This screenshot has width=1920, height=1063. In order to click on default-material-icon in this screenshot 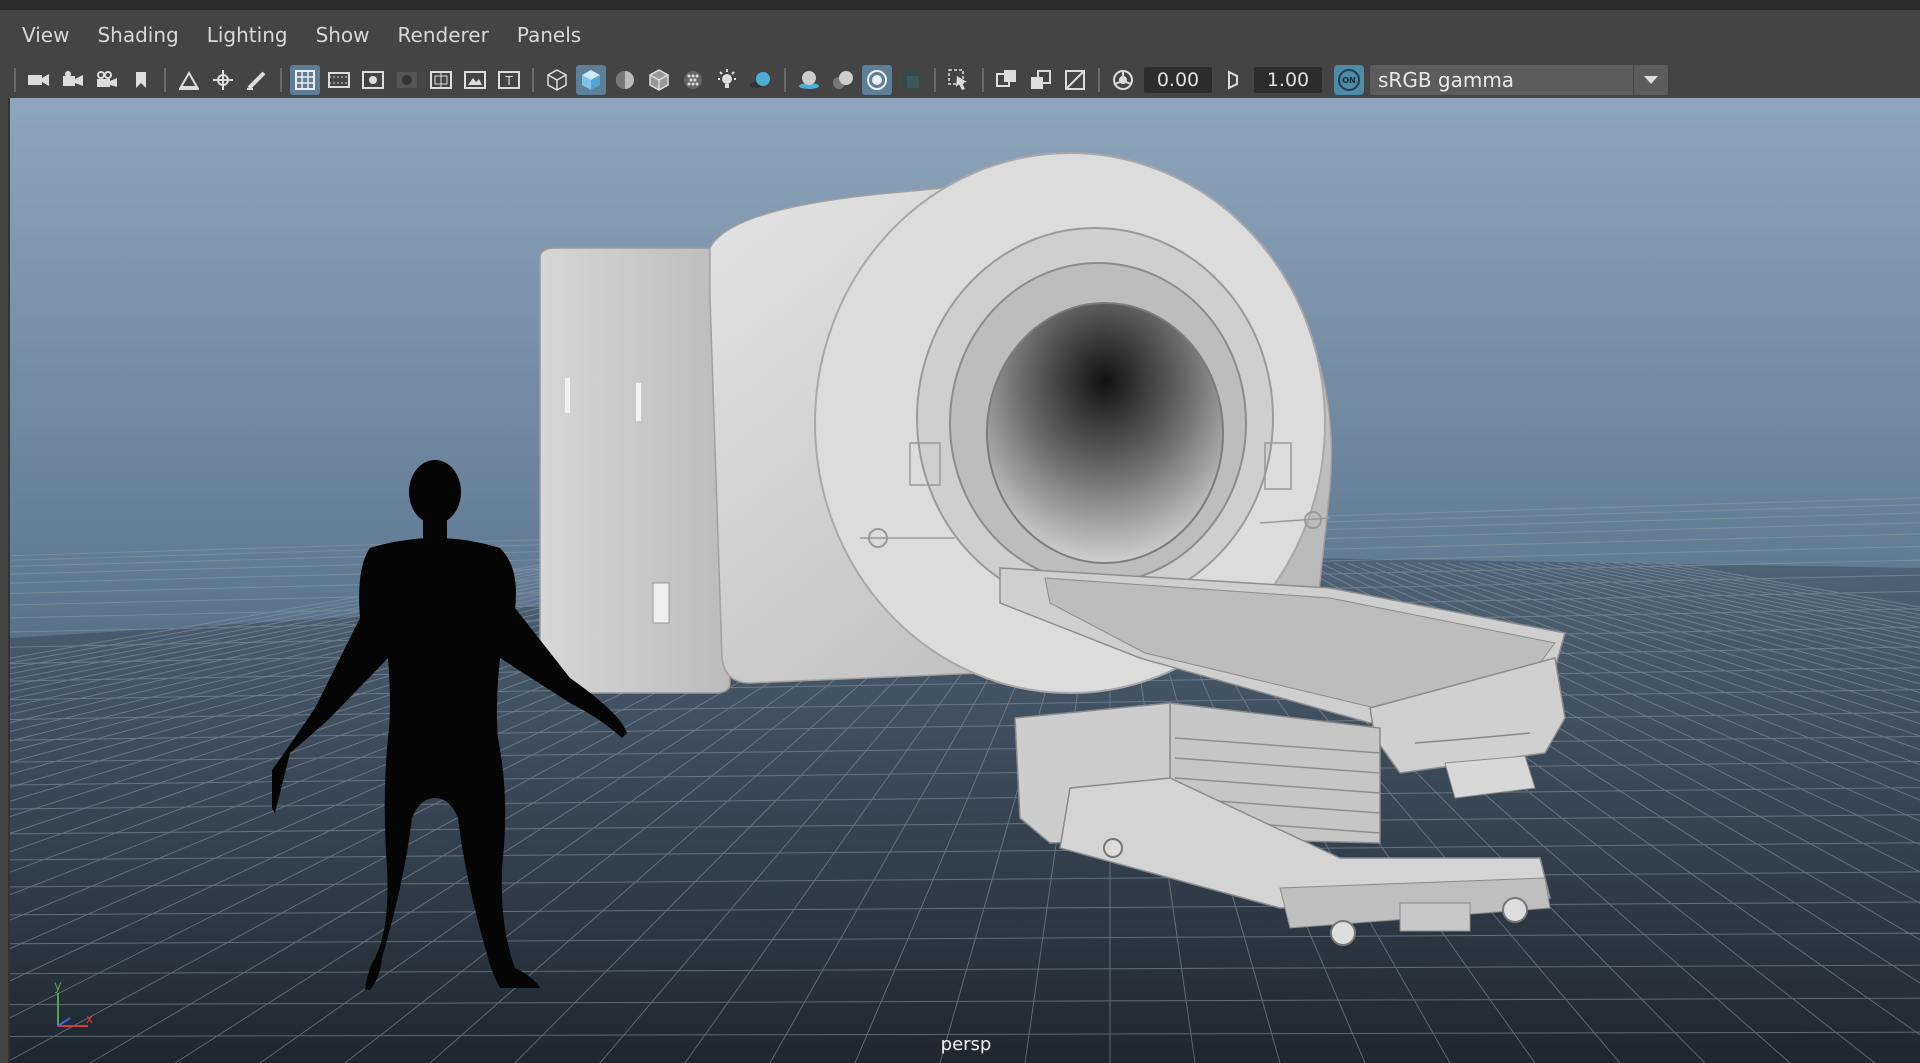, I will do `click(659, 80)`.